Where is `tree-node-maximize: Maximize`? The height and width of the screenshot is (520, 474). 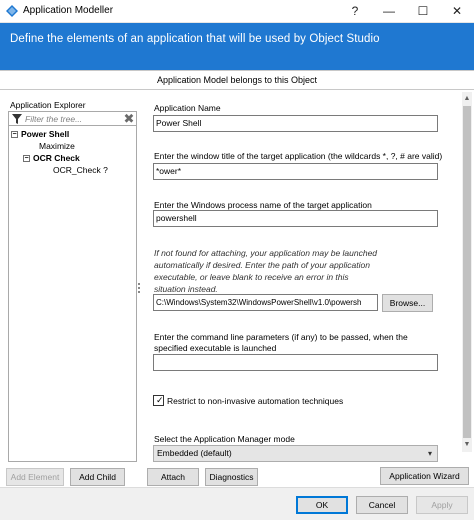 tree-node-maximize: Maximize is located at coordinates (57, 146).